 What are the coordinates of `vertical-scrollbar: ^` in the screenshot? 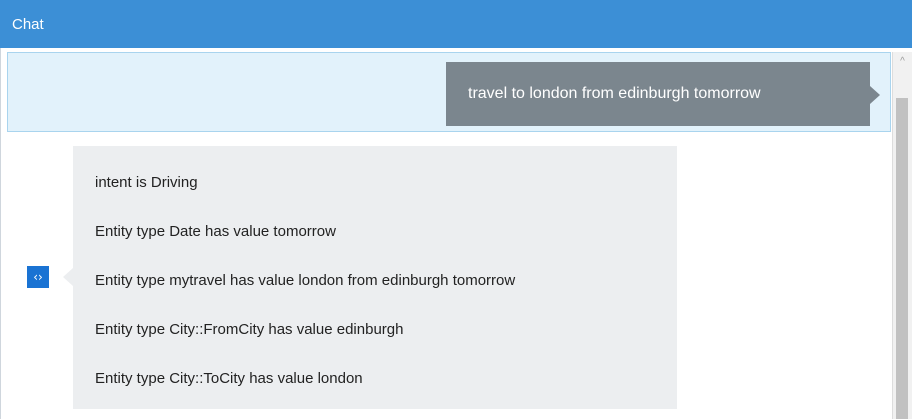 It's located at (902, 235).